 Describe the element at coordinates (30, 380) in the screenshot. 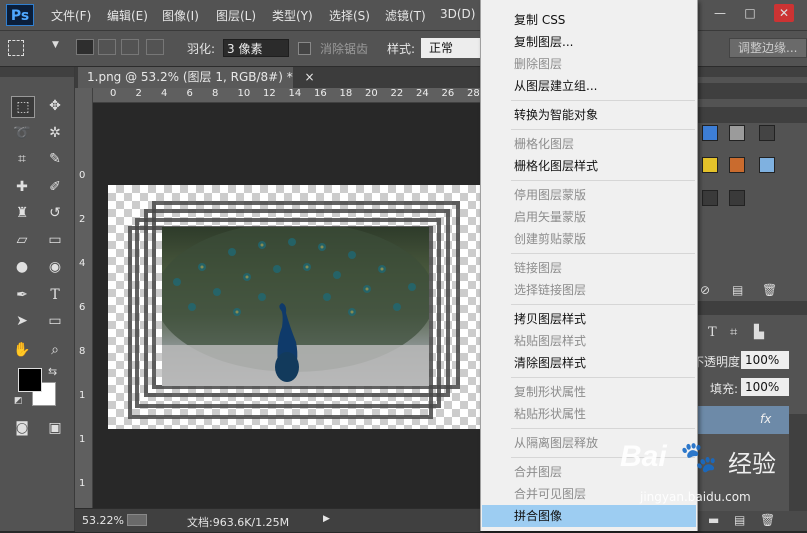

I see `foreground-color-swatch` at that location.